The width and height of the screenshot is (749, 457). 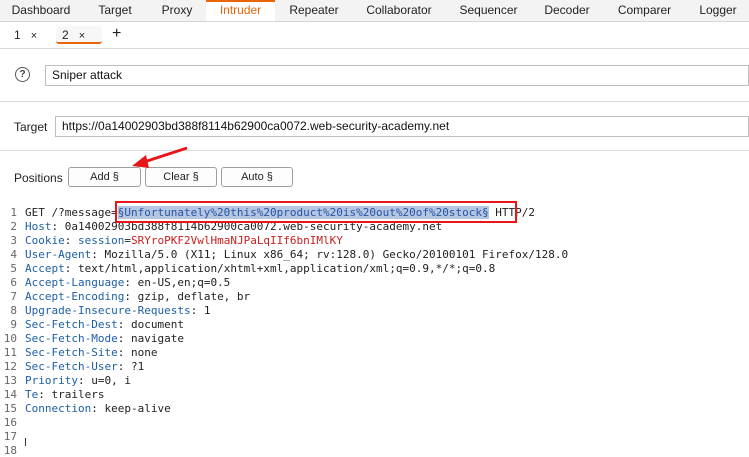 What do you see at coordinates (41, 10) in the screenshot?
I see `tab-dashboard: Dashboard` at bounding box center [41, 10].